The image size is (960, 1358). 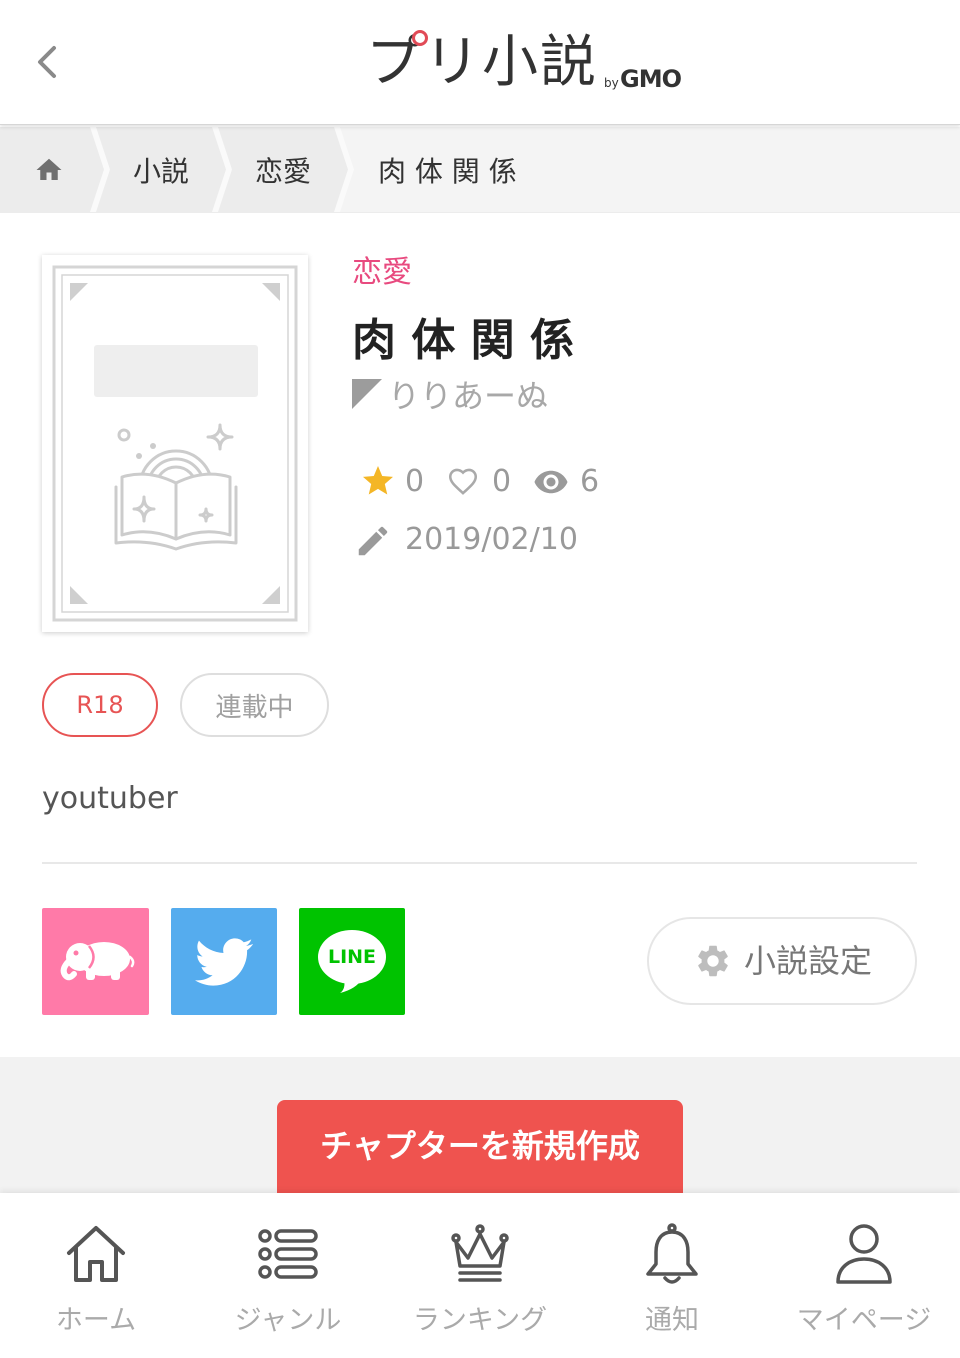 I want to click on home-outline-icon, so click(x=96, y=1254).